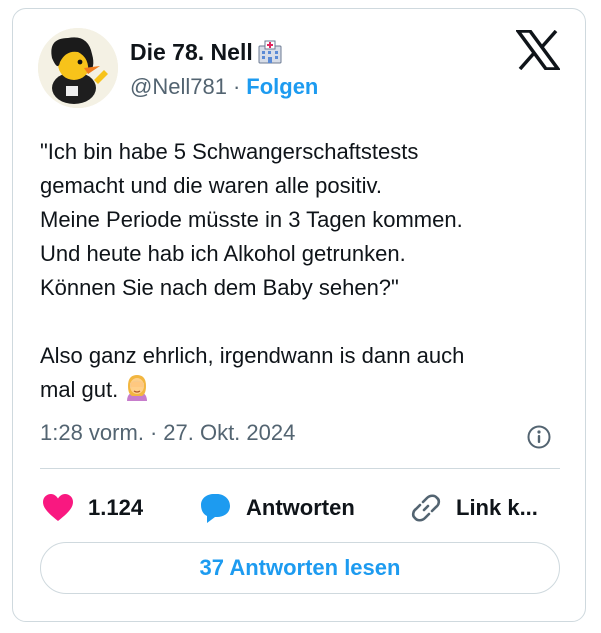 The width and height of the screenshot is (601, 633). I want to click on read-replies-button: 37 Antworten lesen, so click(300, 568).